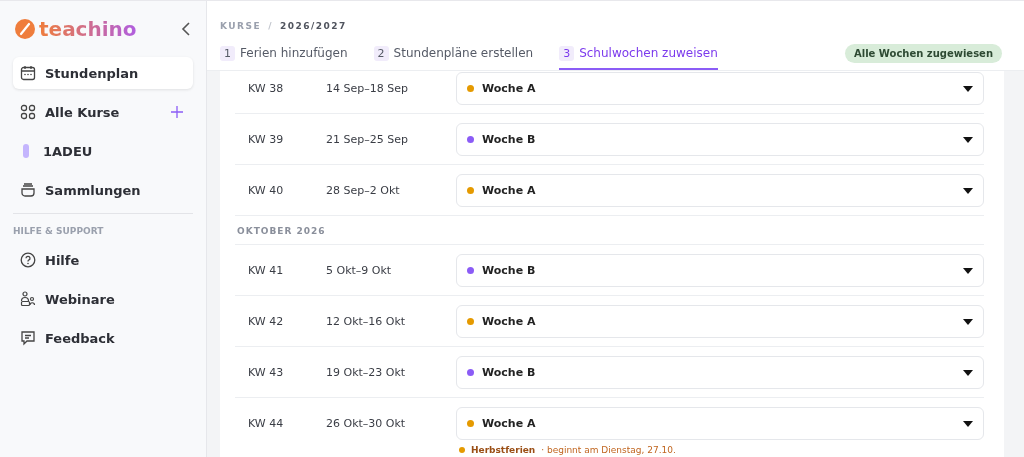  Describe the element at coordinates (59, 231) in the screenshot. I see `section-title: HILFE & SUPPORT` at that location.